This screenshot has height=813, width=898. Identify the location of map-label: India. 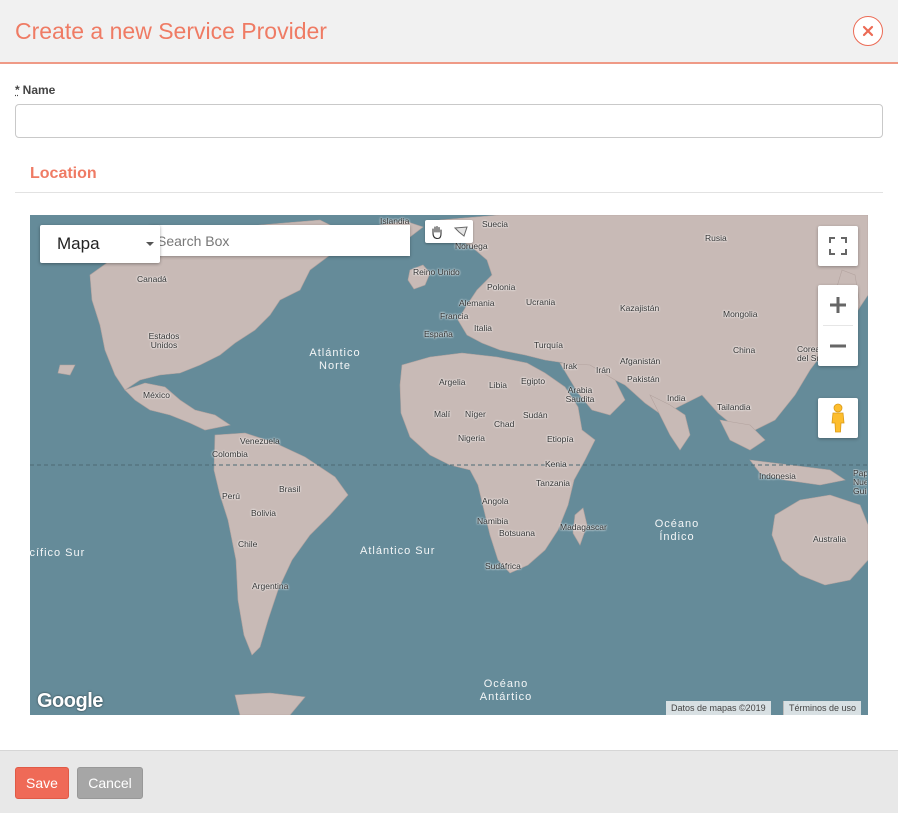
(676, 398).